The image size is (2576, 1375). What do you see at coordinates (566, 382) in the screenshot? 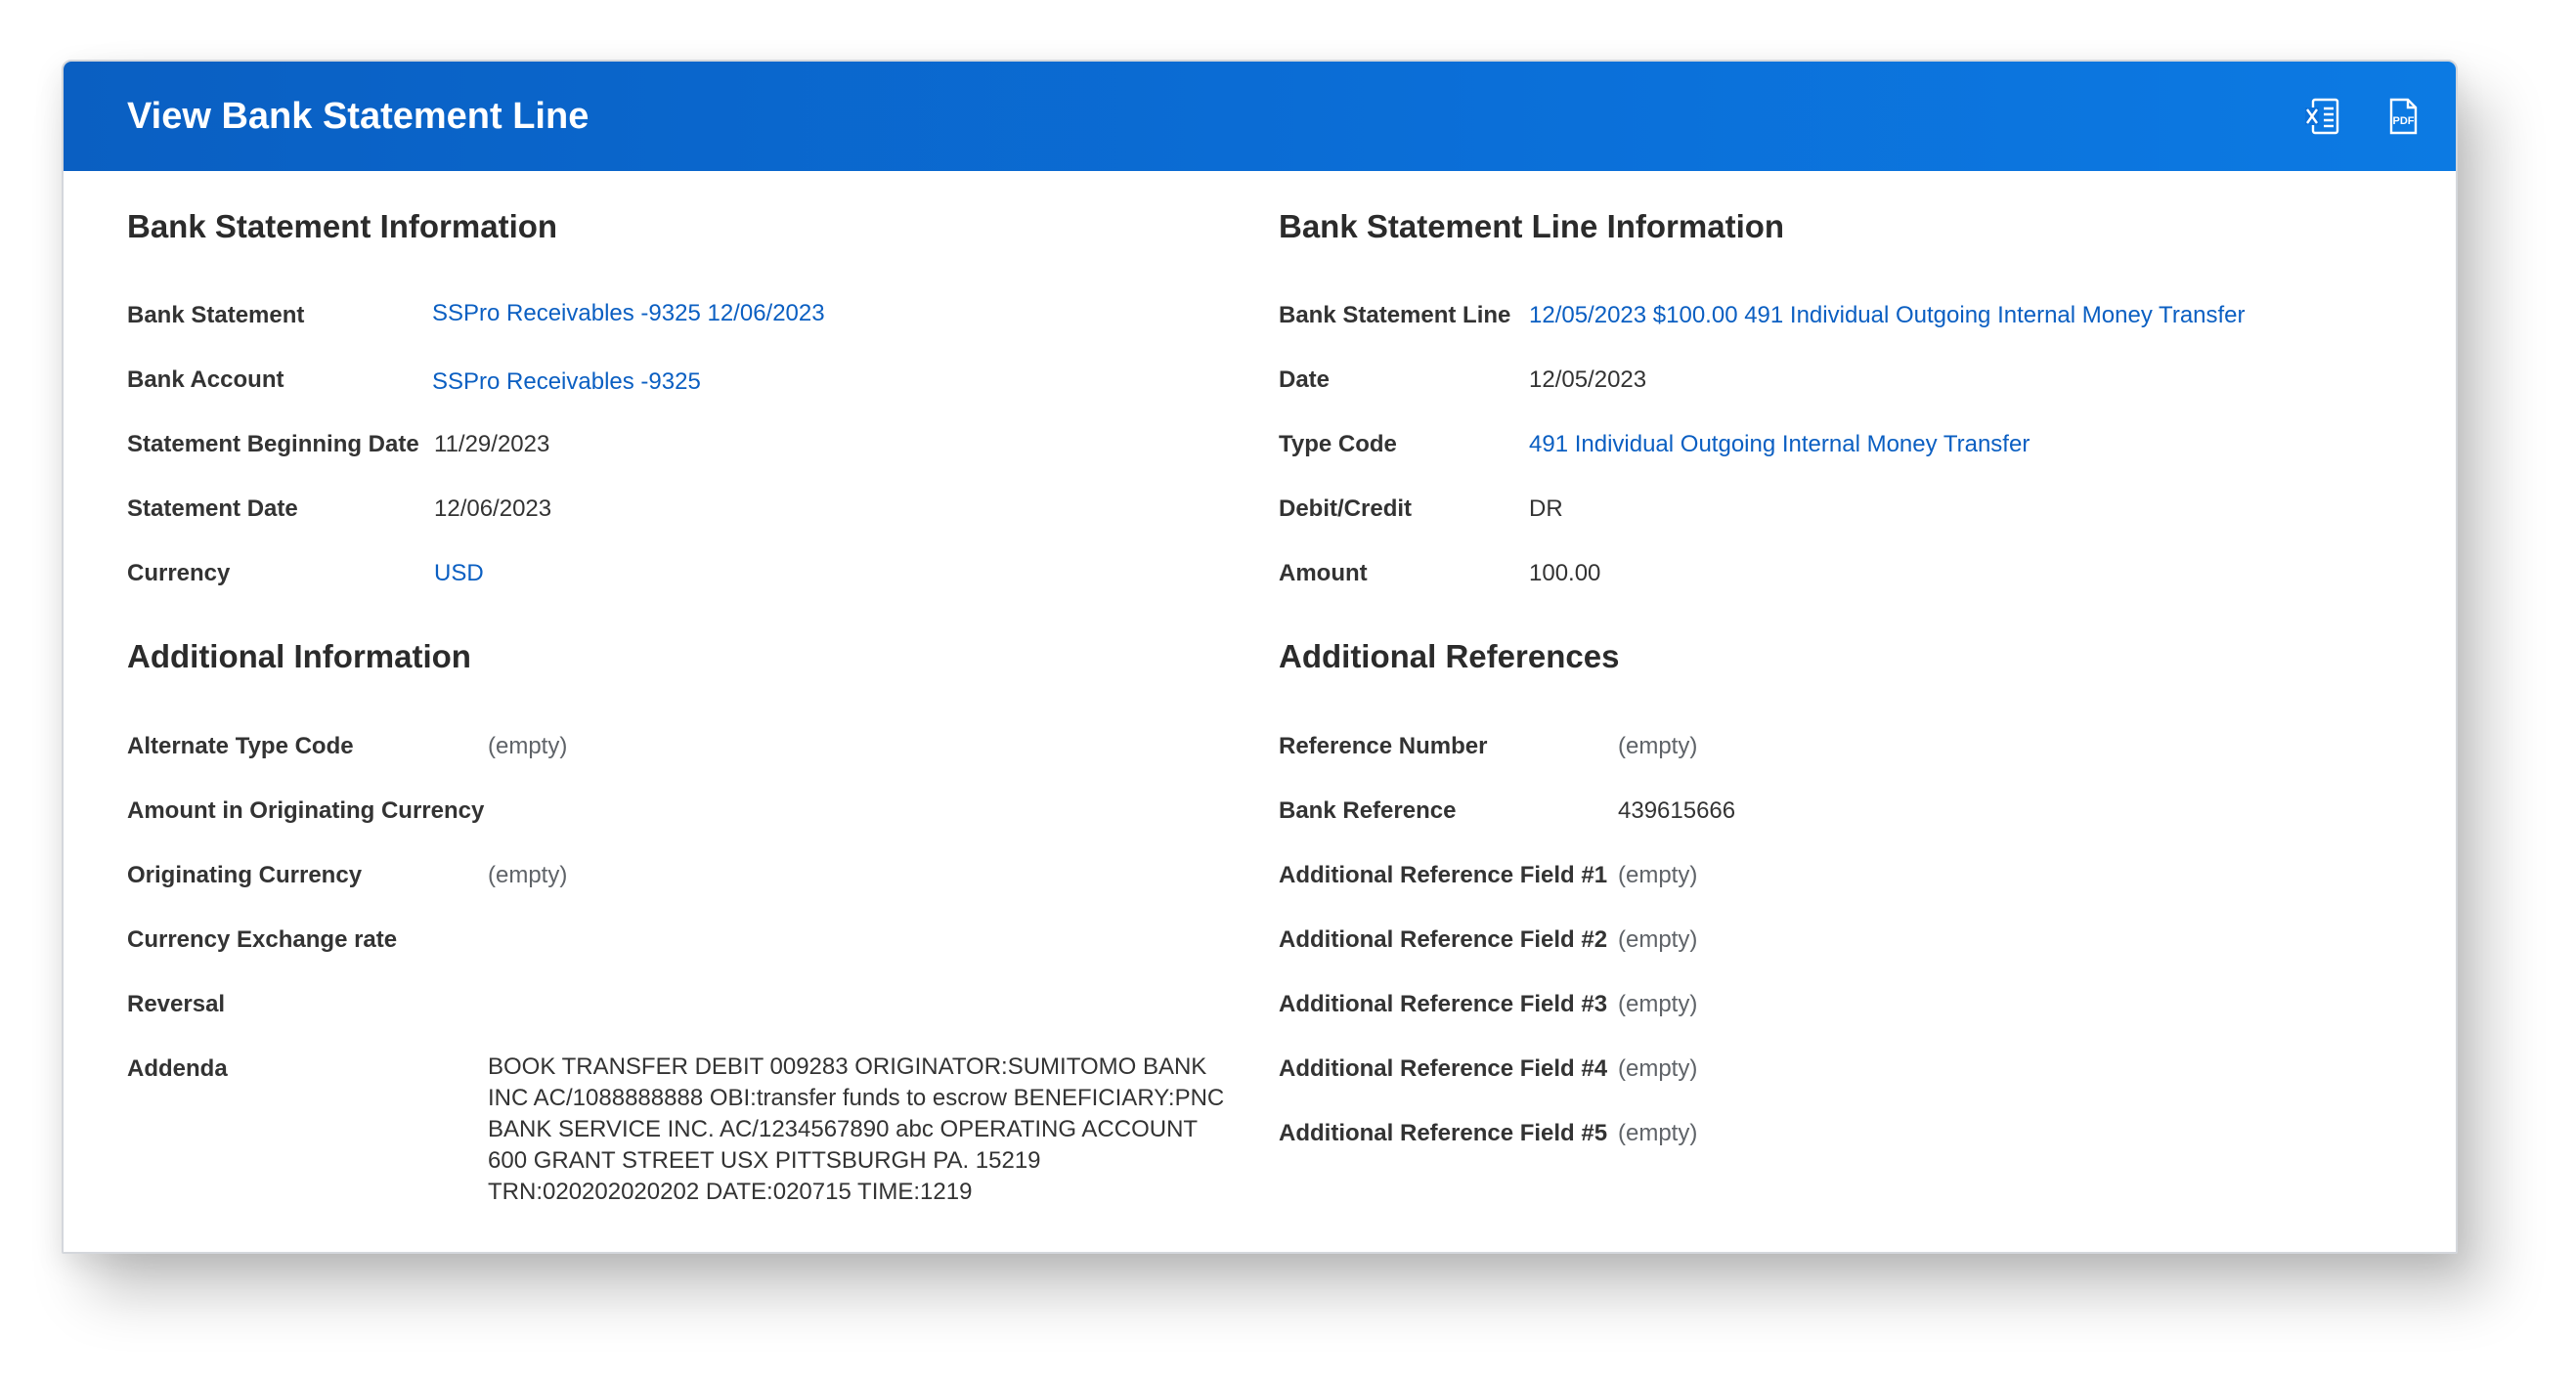
I see `bank-account-link: SSPro Receivables -9325` at bounding box center [566, 382].